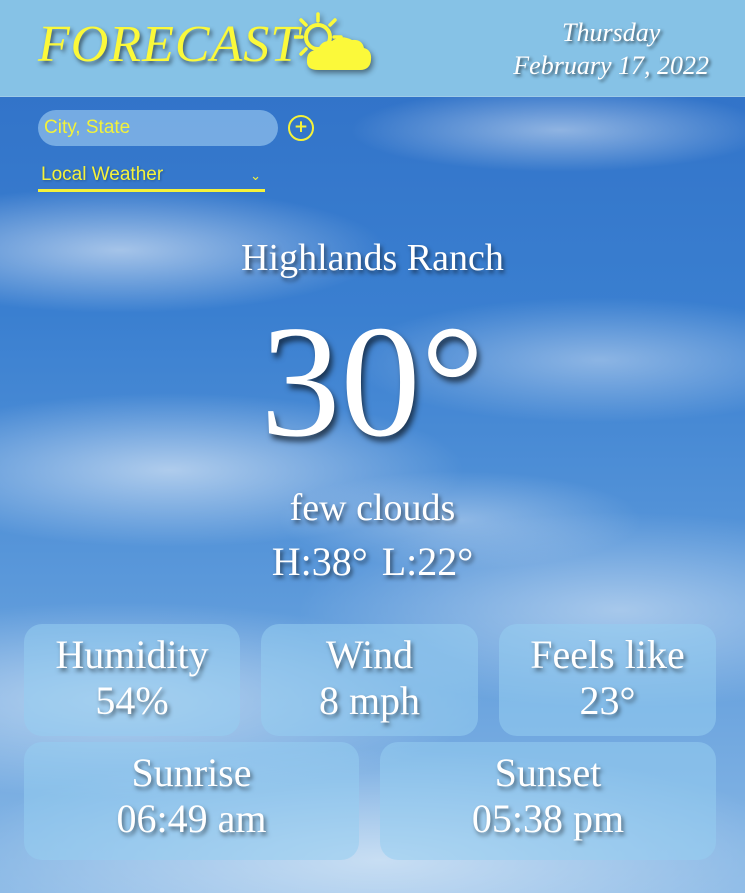 The height and width of the screenshot is (893, 745). What do you see at coordinates (372, 381) in the screenshot?
I see `current-temperature: 30°` at bounding box center [372, 381].